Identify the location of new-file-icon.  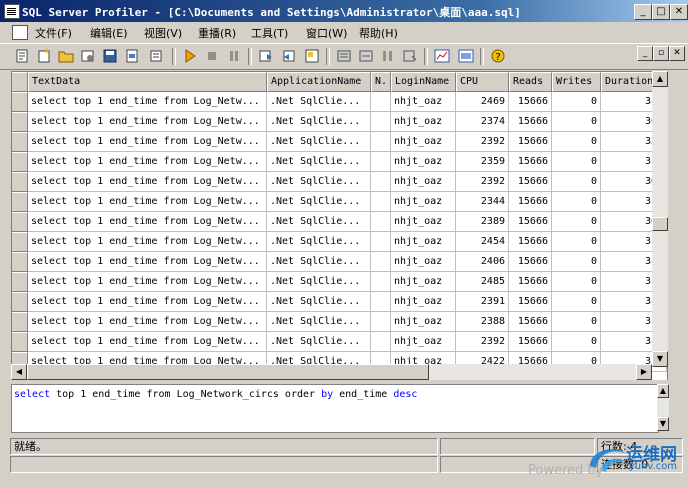
(44, 56).